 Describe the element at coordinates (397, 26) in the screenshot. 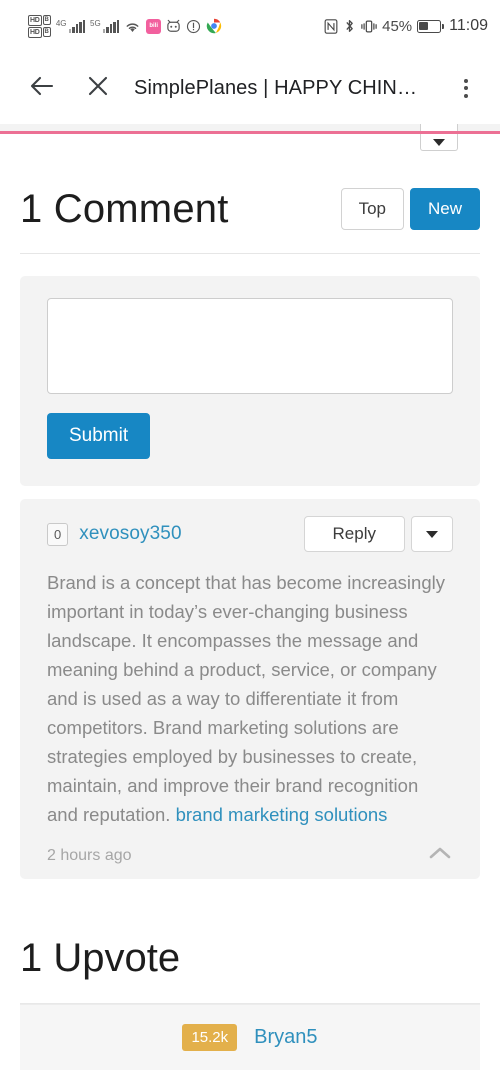

I see `battery-percent-label: 45%` at that location.